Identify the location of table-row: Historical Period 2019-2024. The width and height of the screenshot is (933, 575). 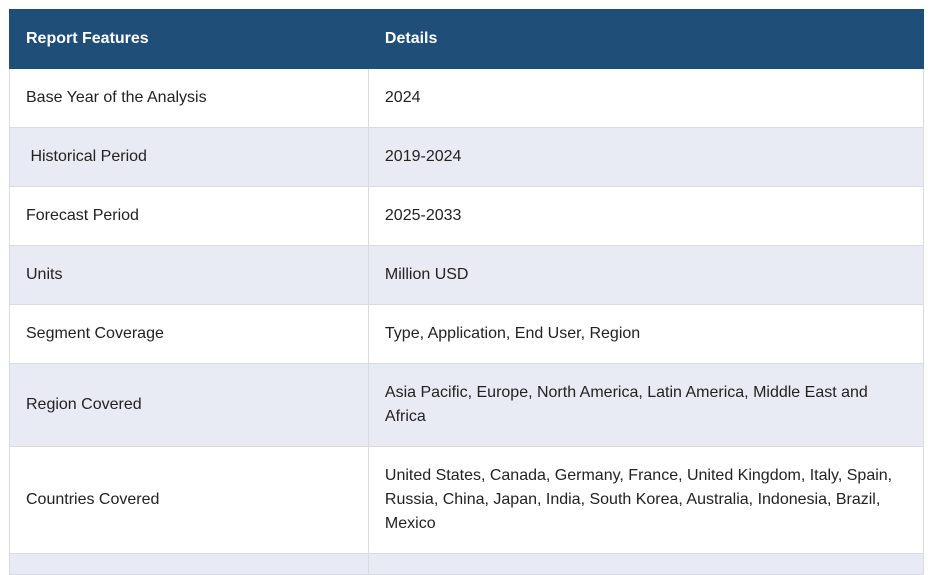
(467, 157).